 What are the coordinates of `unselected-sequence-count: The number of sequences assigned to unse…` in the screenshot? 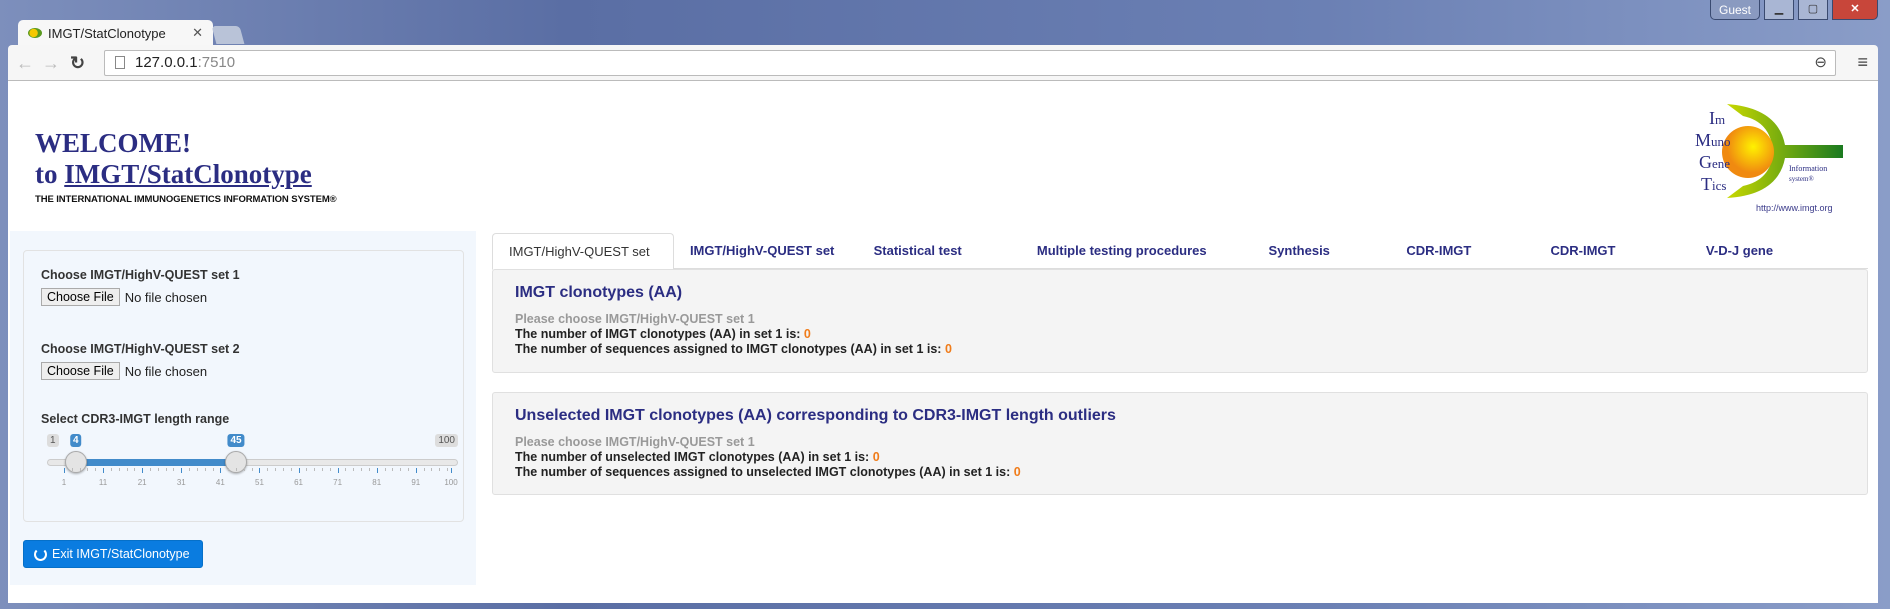 It's located at (768, 472).